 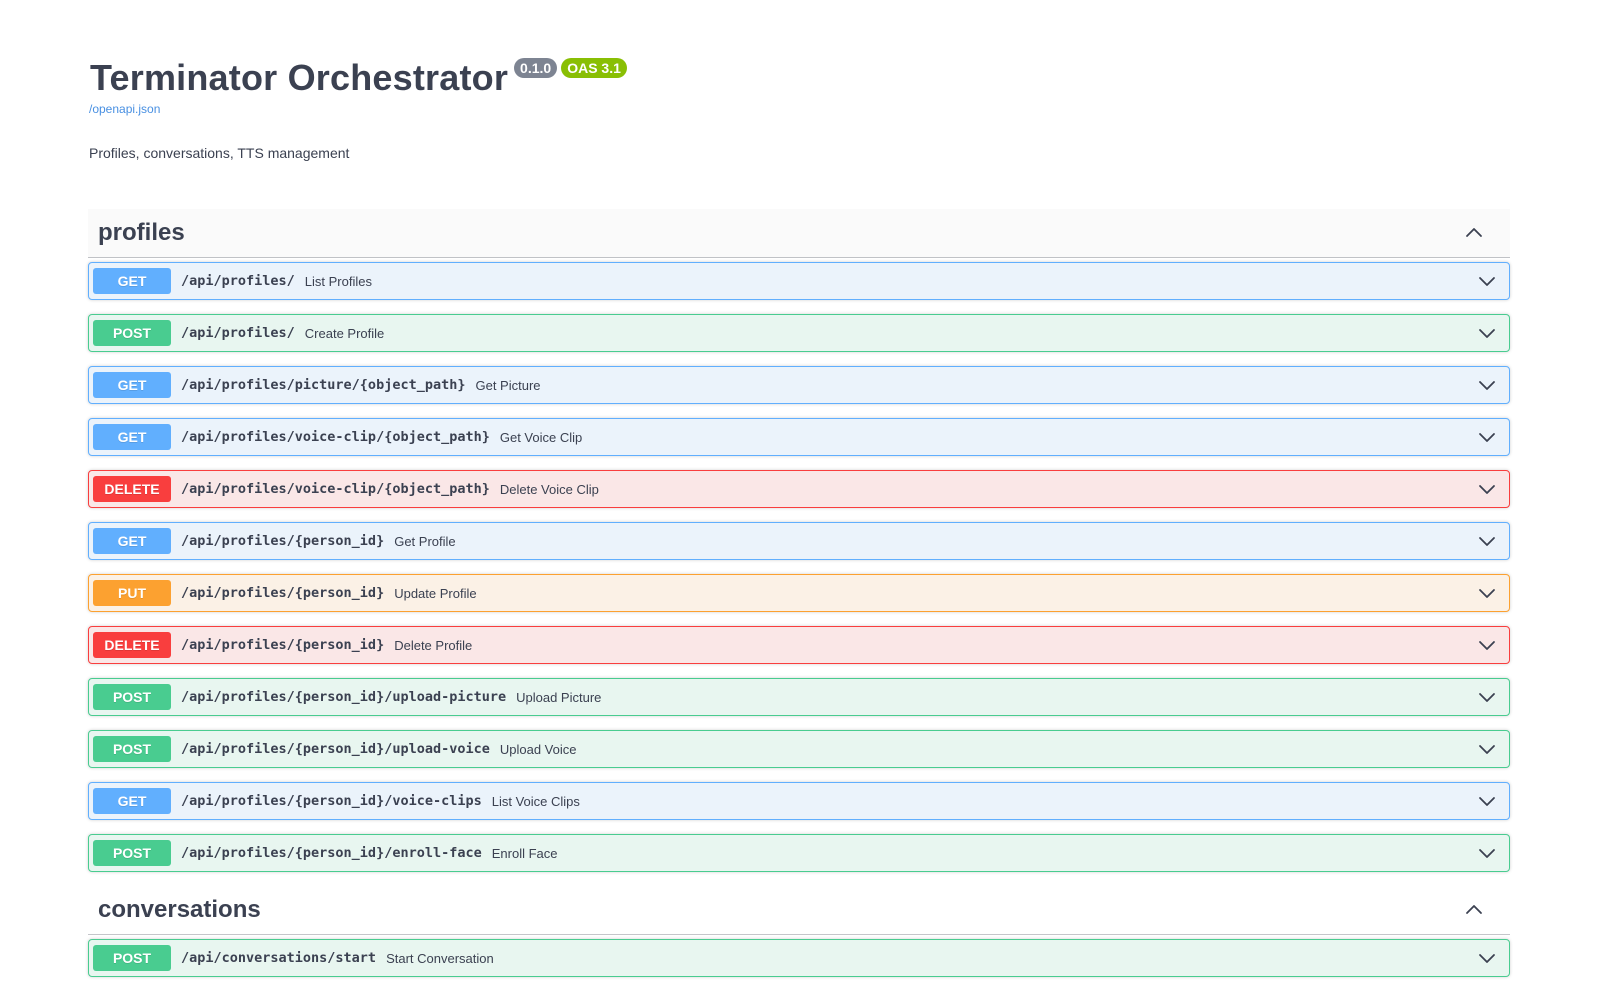 What do you see at coordinates (538, 749) in the screenshot?
I see `operation-summary: Upload Voice` at bounding box center [538, 749].